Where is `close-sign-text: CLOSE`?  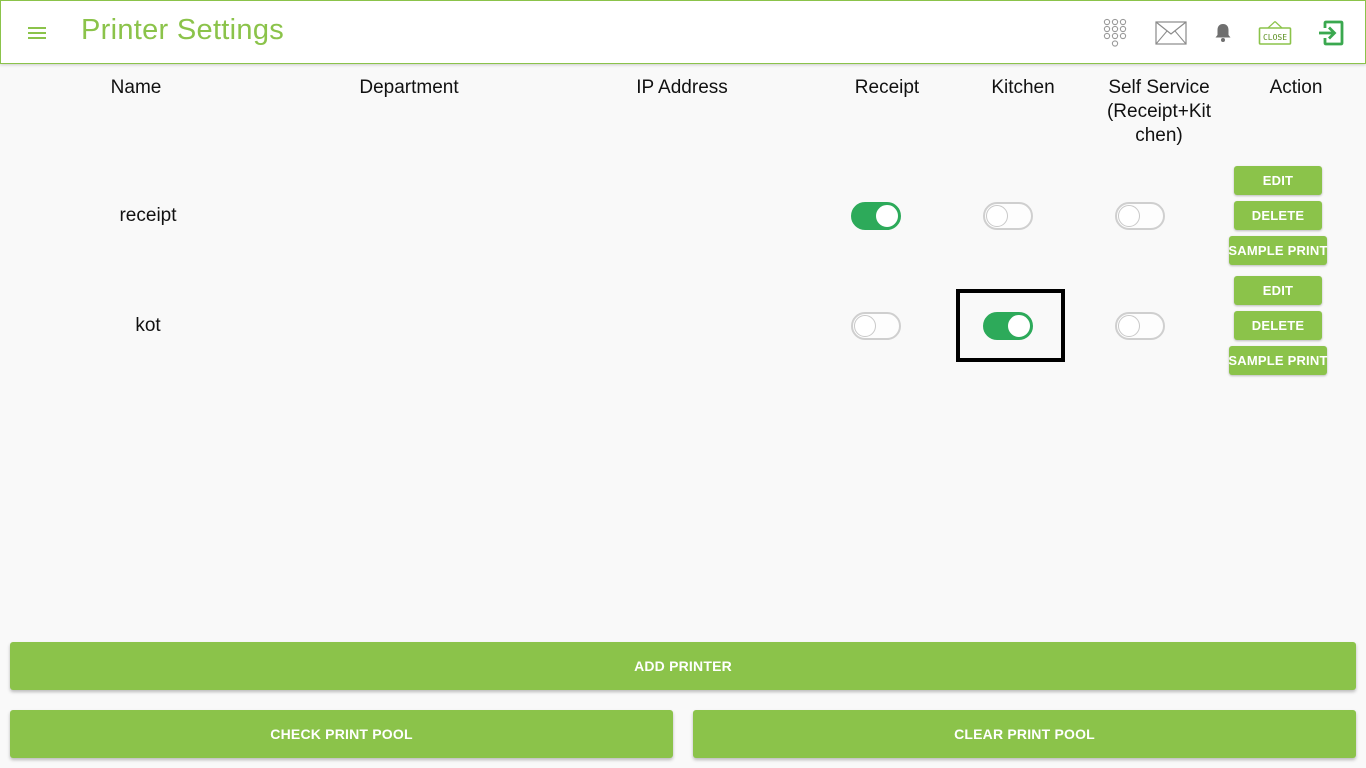
close-sign-text: CLOSE is located at coordinates (1275, 37).